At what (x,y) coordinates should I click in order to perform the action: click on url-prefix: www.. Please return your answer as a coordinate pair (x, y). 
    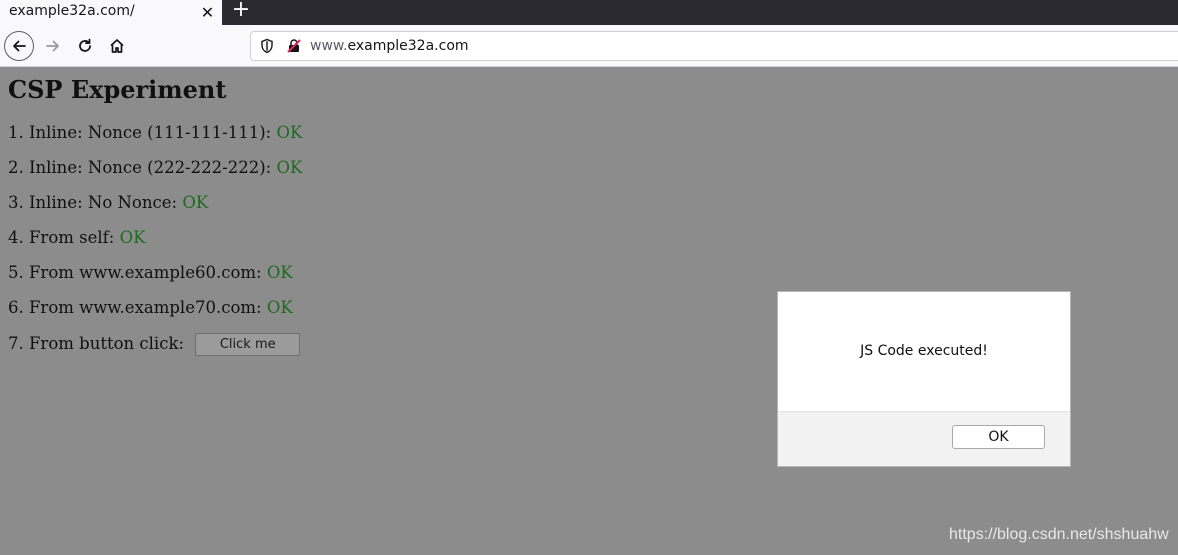
    Looking at the image, I should click on (329, 46).